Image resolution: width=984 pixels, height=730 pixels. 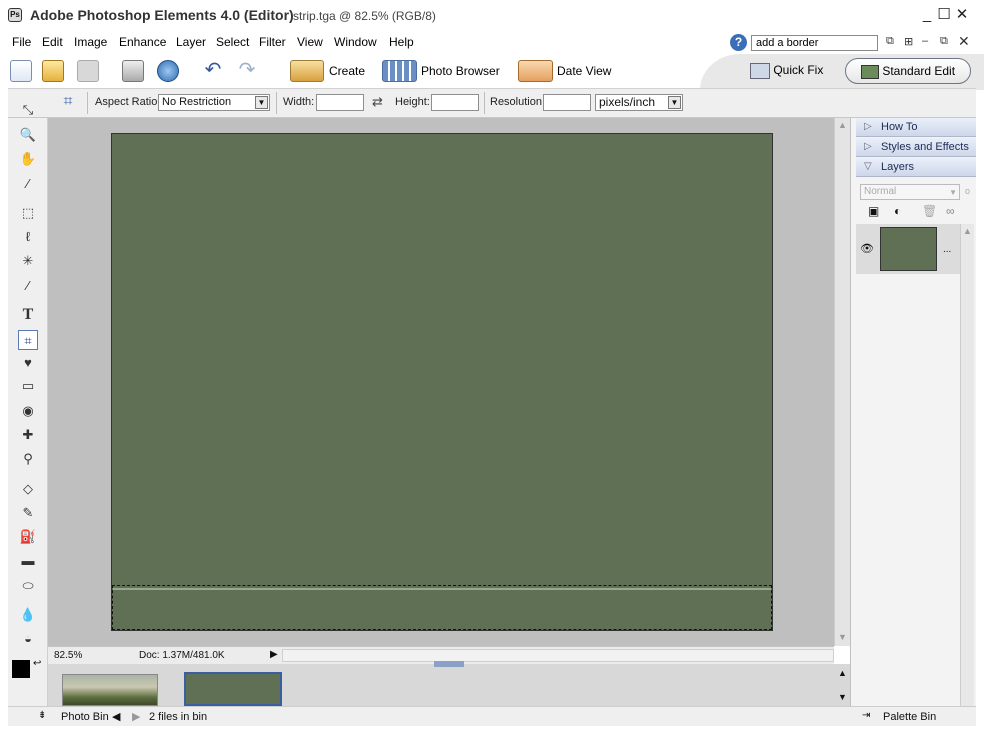 I want to click on open-folder-icon, so click(x=53, y=71).